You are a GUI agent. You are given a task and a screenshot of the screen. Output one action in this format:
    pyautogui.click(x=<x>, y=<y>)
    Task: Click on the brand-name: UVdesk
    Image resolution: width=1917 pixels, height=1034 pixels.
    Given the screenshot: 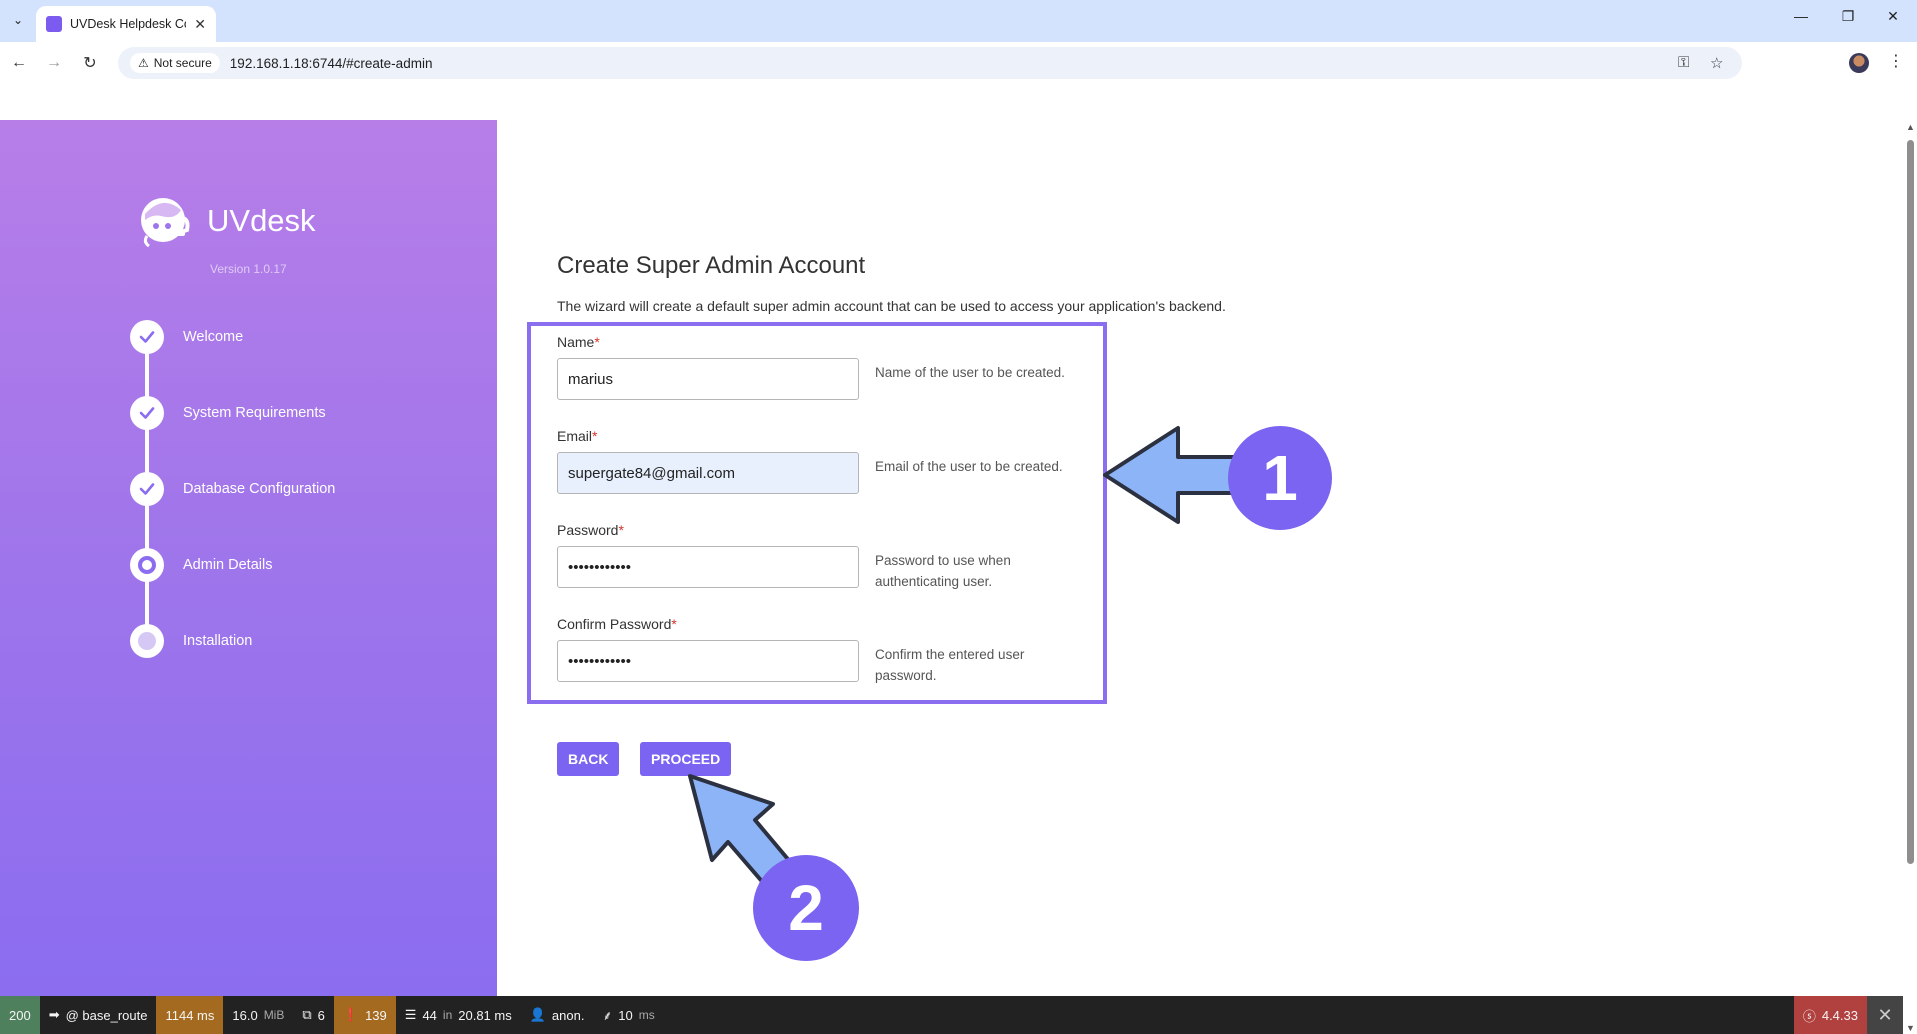 What is the action you would take?
    pyautogui.click(x=261, y=220)
    